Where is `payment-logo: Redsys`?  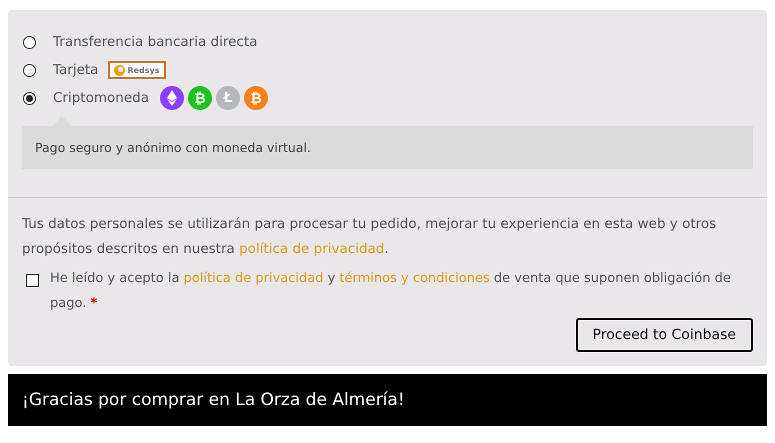
payment-logo: Redsys is located at coordinates (137, 70).